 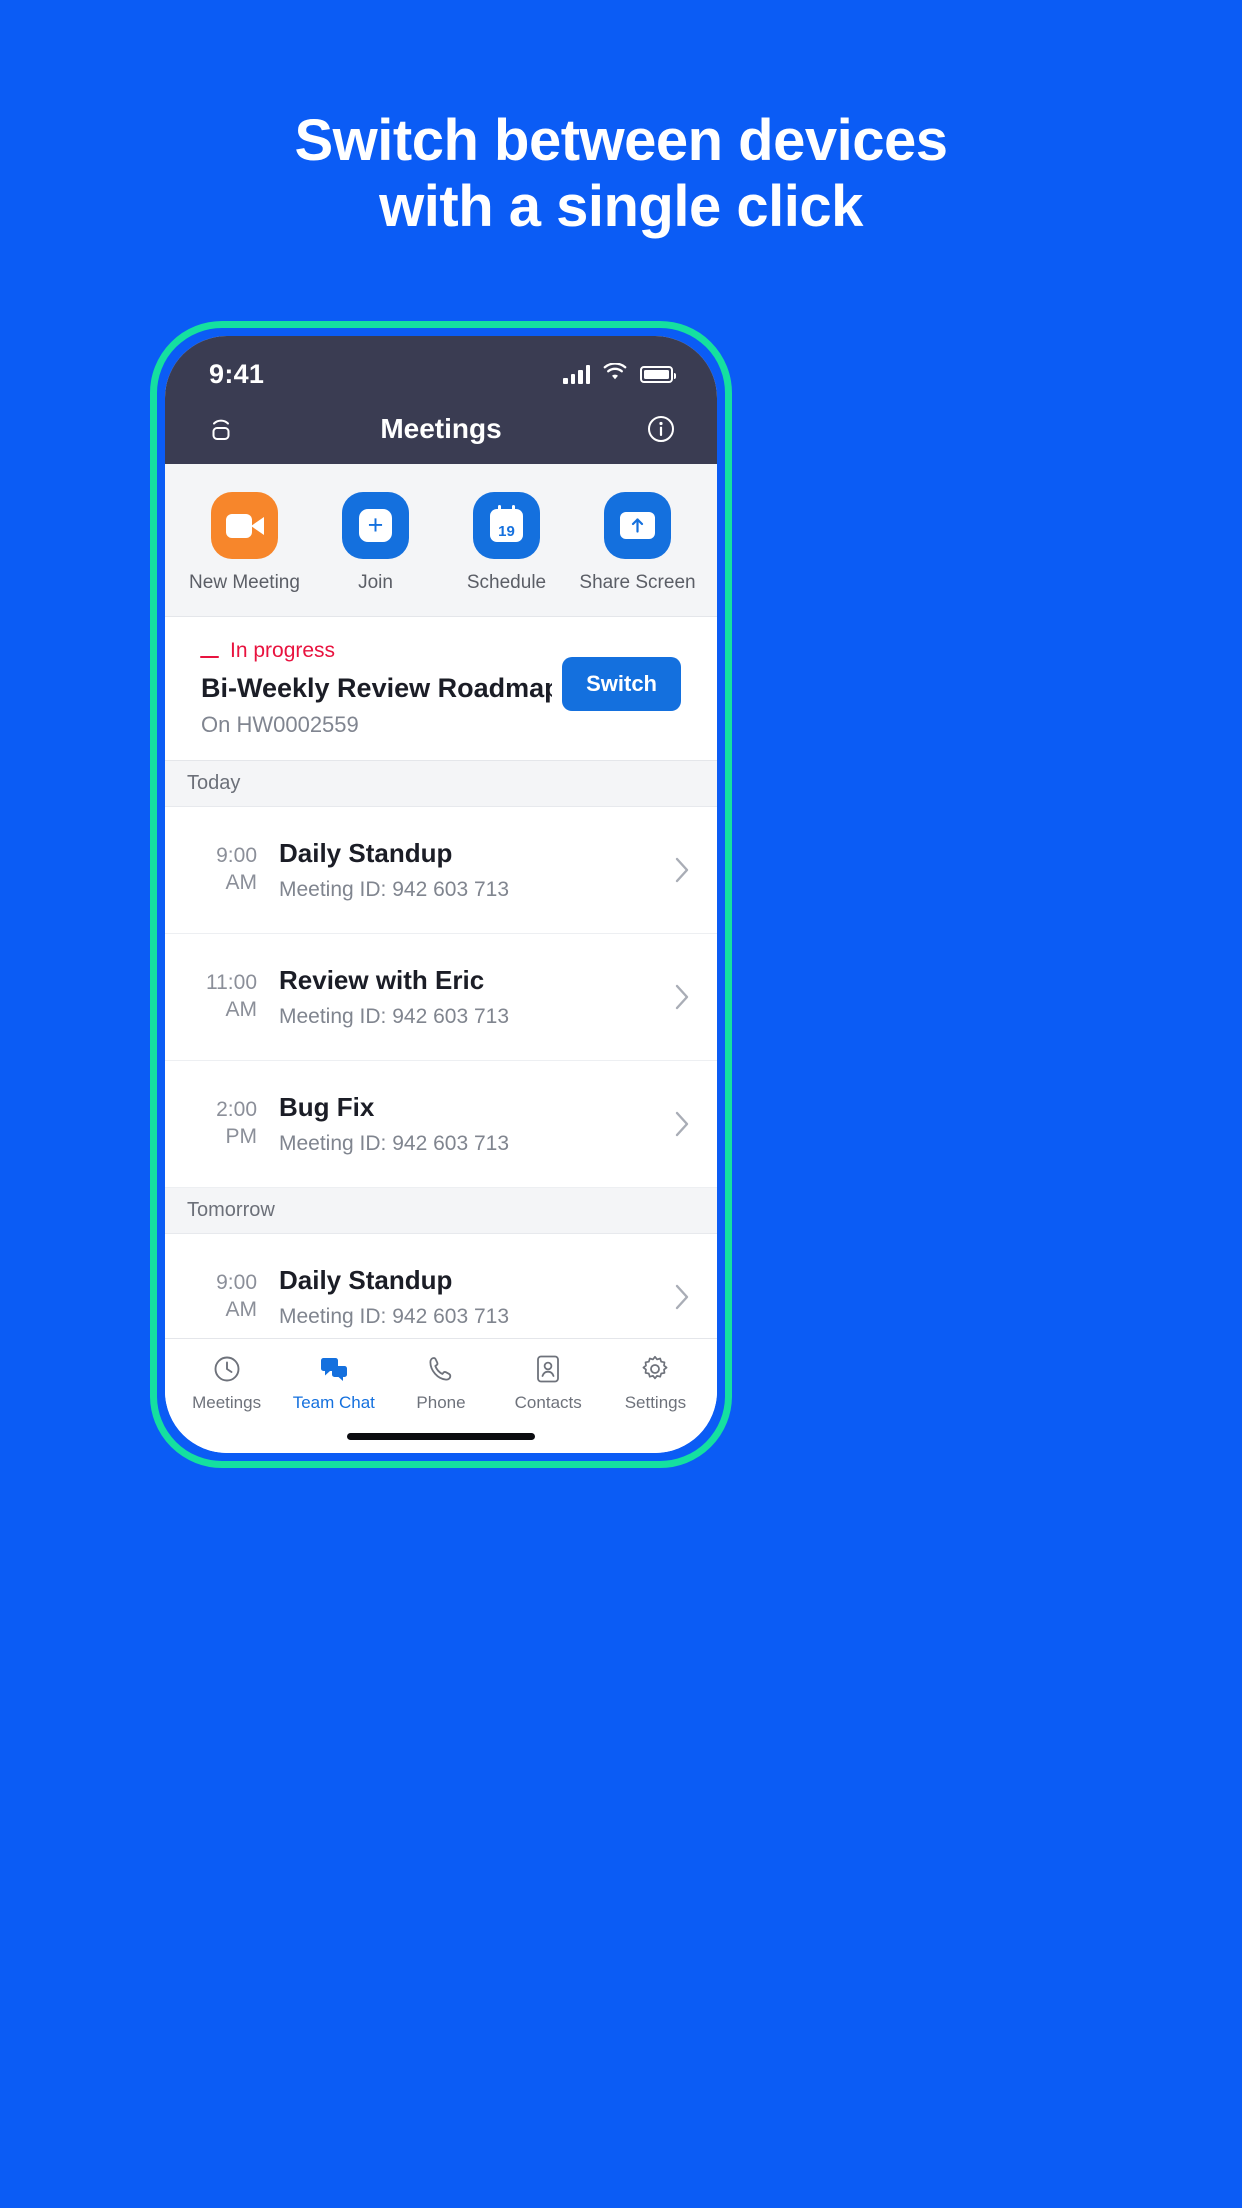 What do you see at coordinates (327, 1107) in the screenshot?
I see `row-title: Bug Fix` at bounding box center [327, 1107].